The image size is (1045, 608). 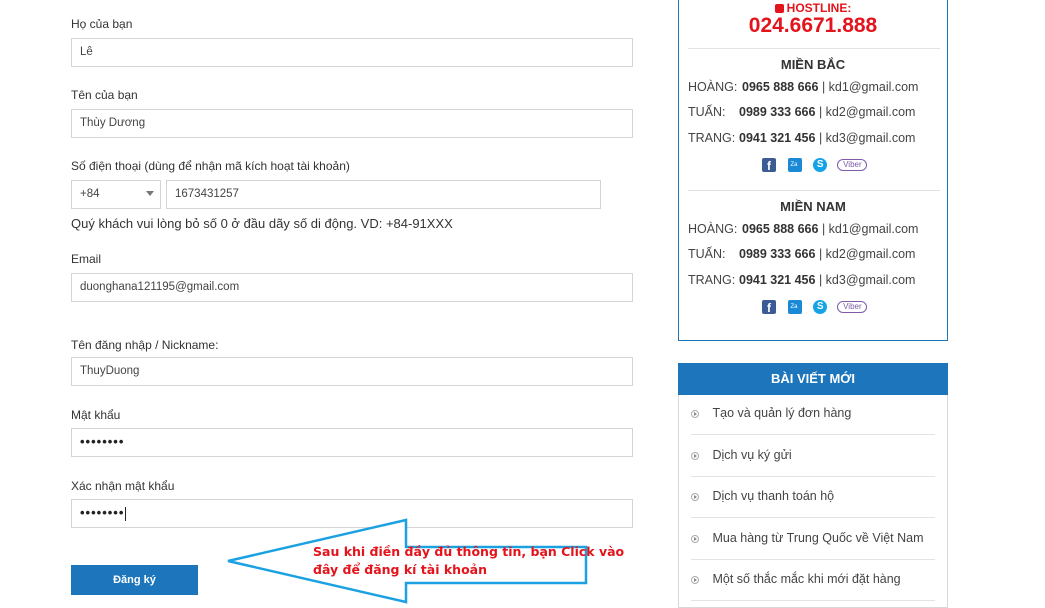 What do you see at coordinates (102, 512) in the screenshot?
I see `confirm-password-value: ••••••••` at bounding box center [102, 512].